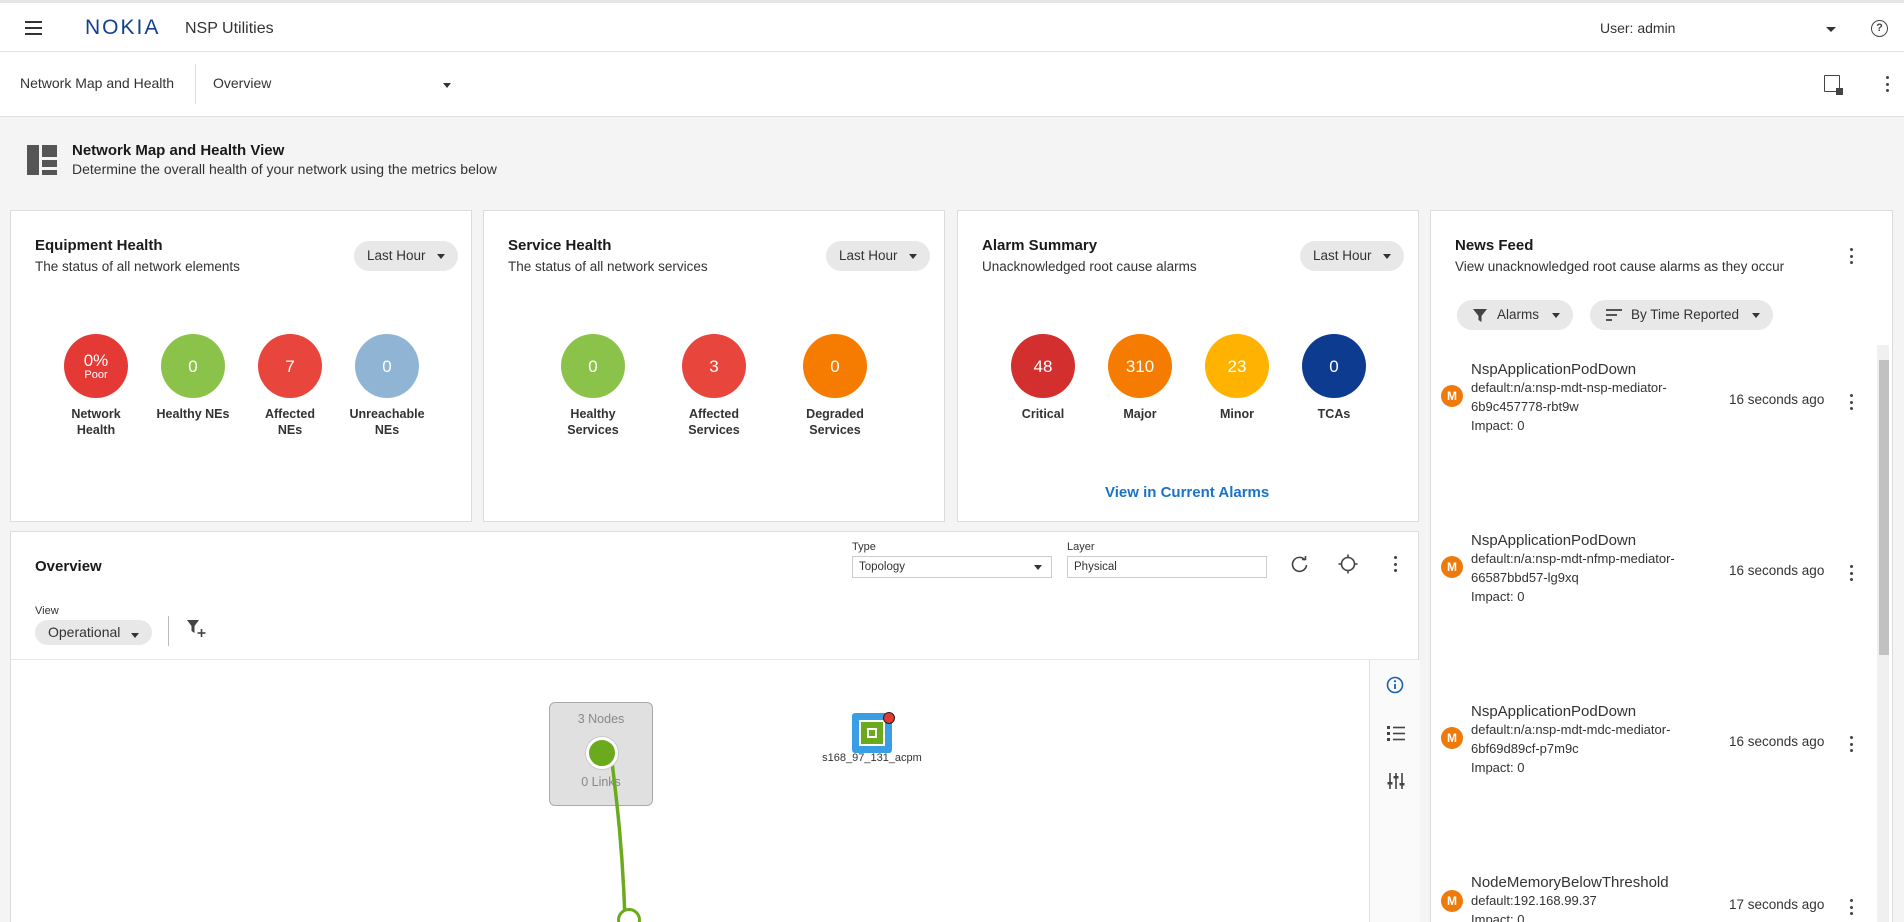 This screenshot has height=922, width=1904. I want to click on top-bar: NOKIA NSP Utilities User: admin ?, so click(952, 26).